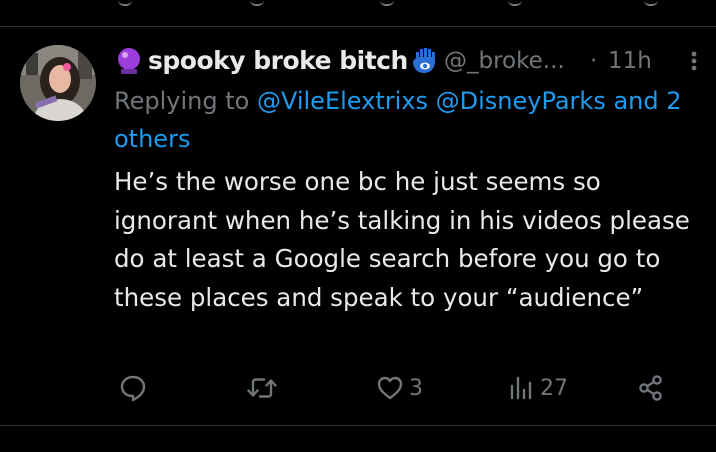 The width and height of the screenshot is (716, 452). What do you see at coordinates (630, 61) in the screenshot?
I see `timestamp: 11h` at bounding box center [630, 61].